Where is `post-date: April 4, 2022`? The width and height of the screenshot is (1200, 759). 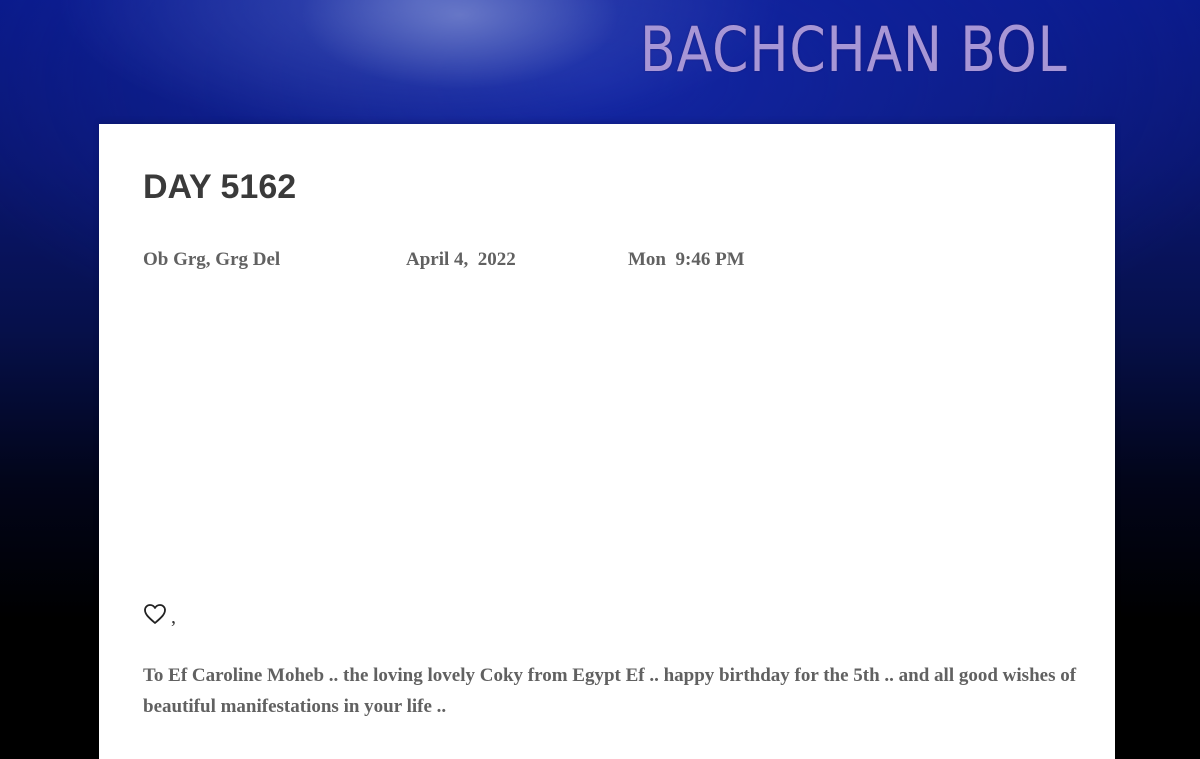
post-date: April 4, 2022 is located at coordinates (461, 259).